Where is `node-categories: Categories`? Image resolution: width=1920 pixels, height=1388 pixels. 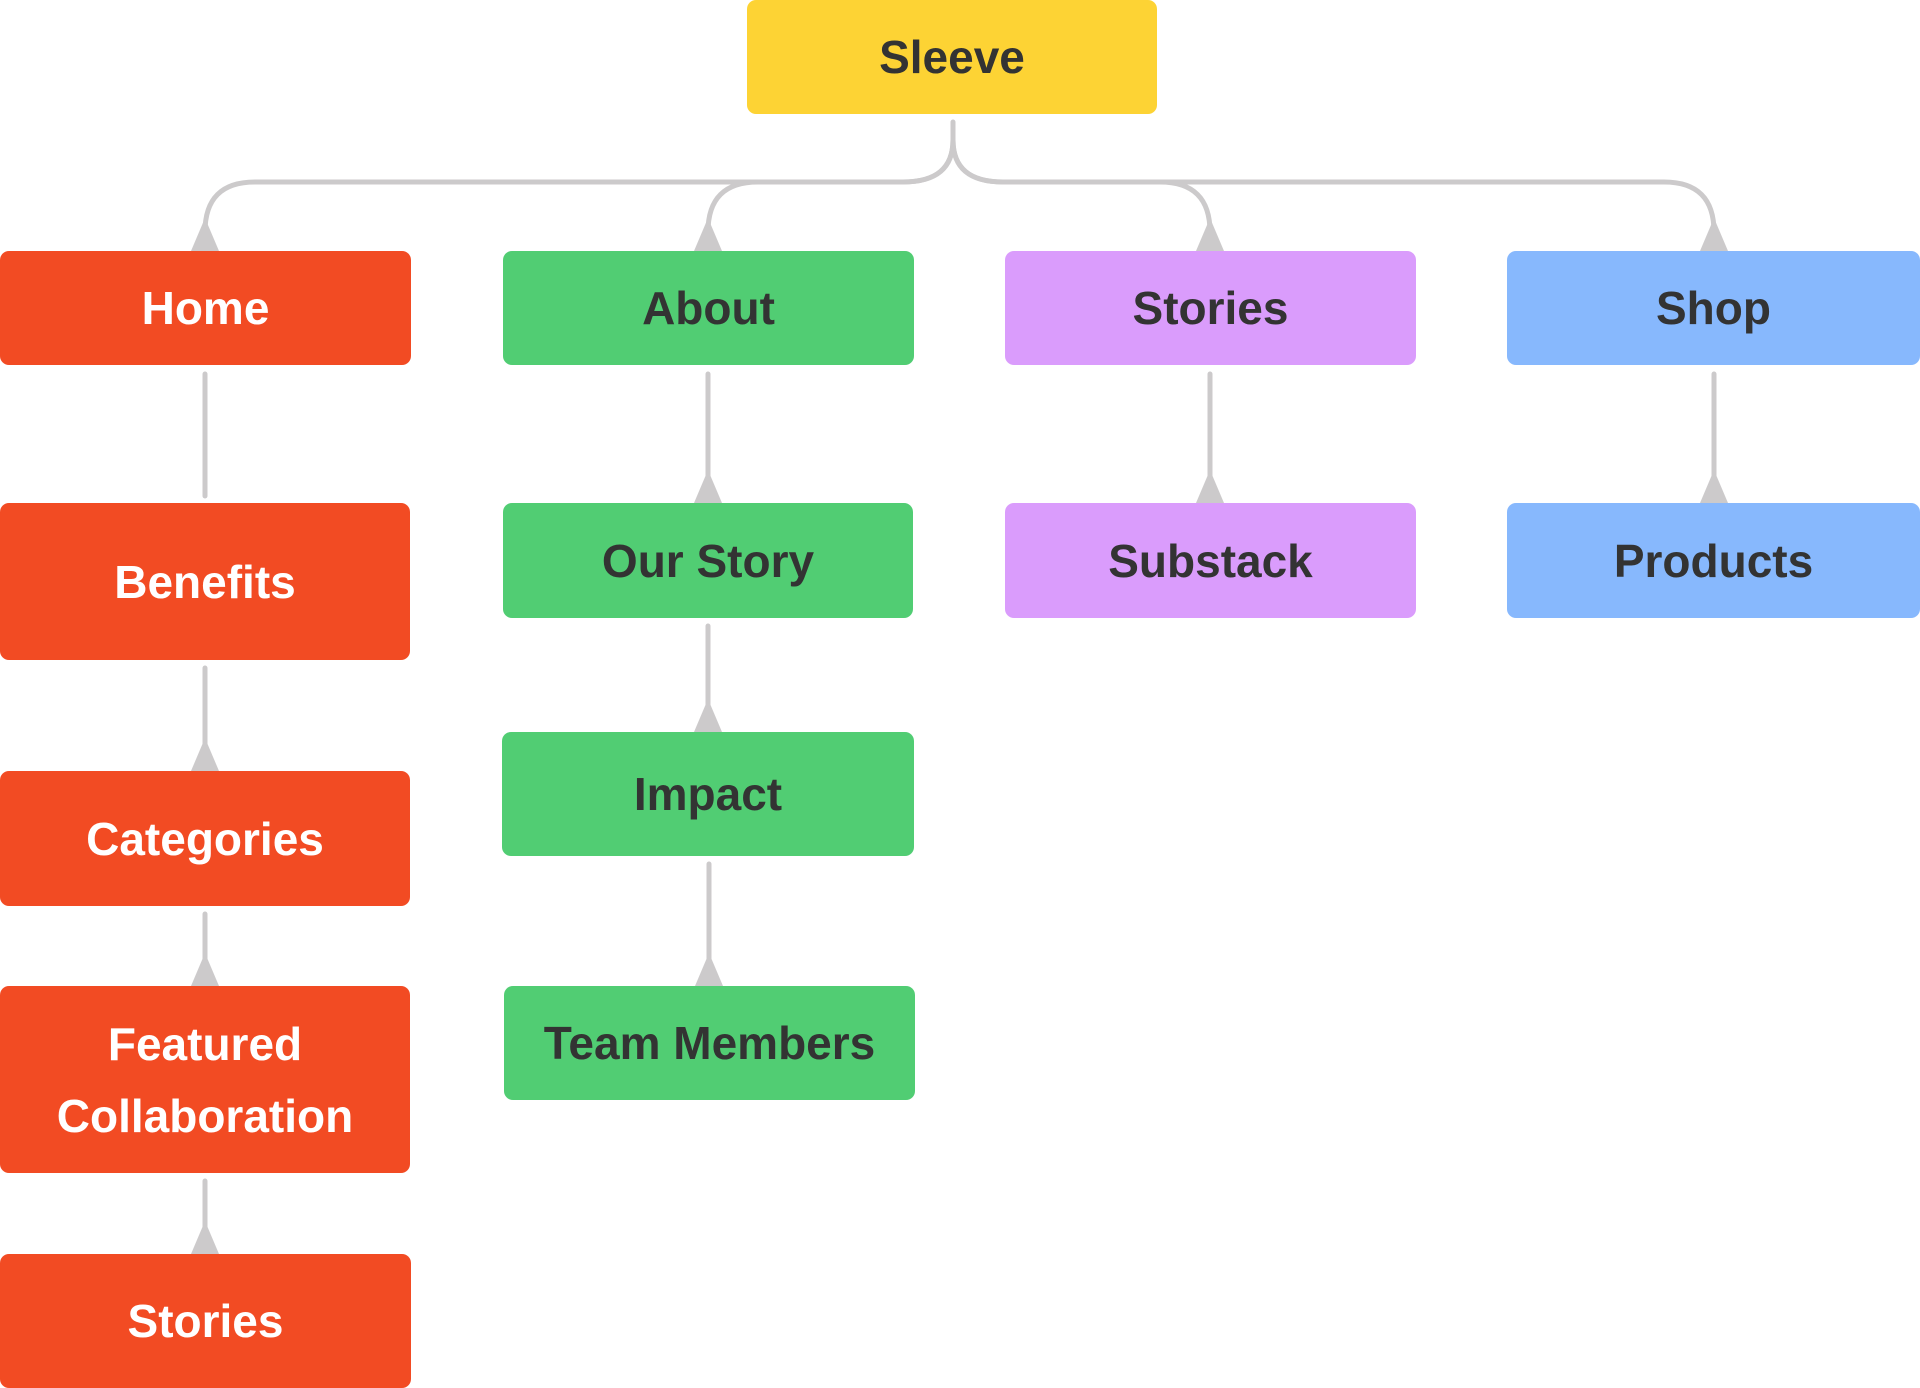 node-categories: Categories is located at coordinates (205, 838).